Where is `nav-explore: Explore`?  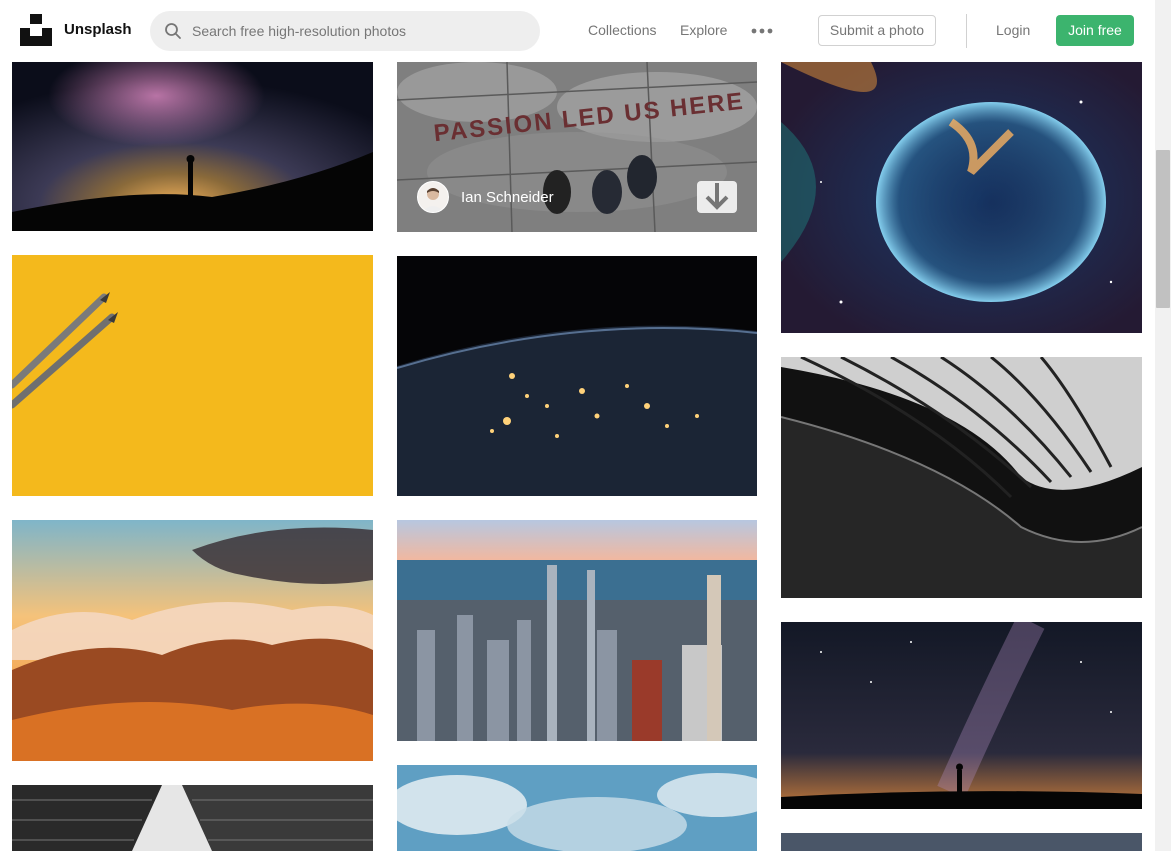
nav-explore: Explore is located at coordinates (703, 30).